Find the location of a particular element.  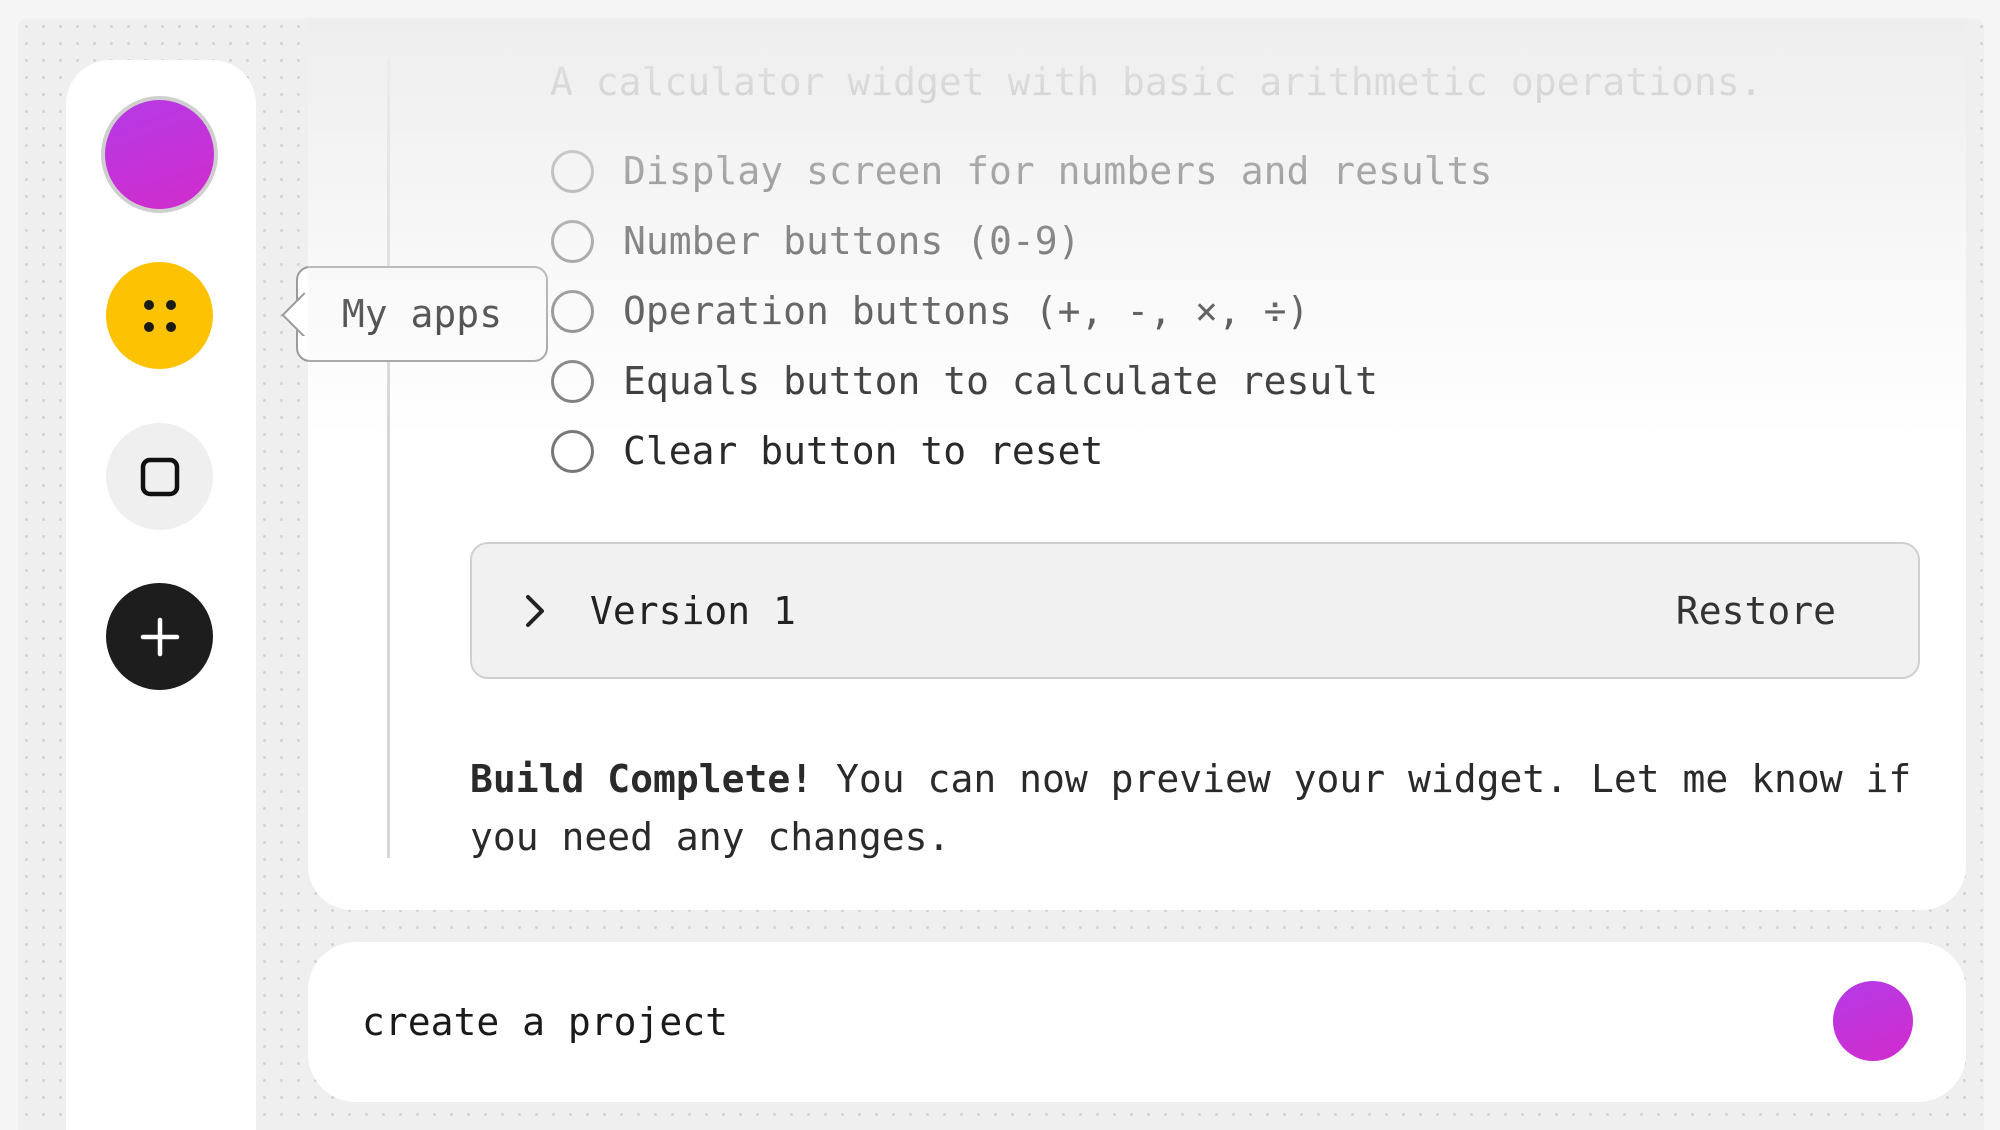

checklist-item: Operation buttons (+, -, ×, ÷) is located at coordinates (1021, 311).